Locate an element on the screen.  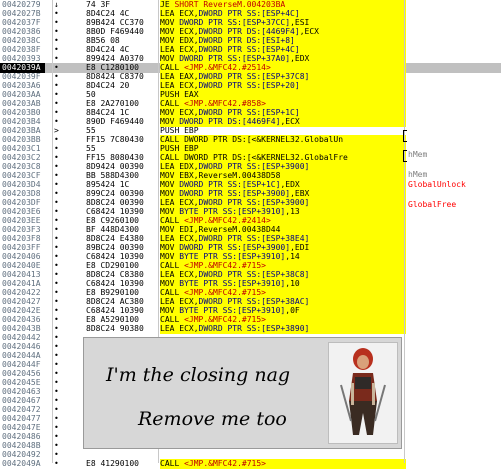
comment-value: GlobalFree is located at coordinates (432, 204).